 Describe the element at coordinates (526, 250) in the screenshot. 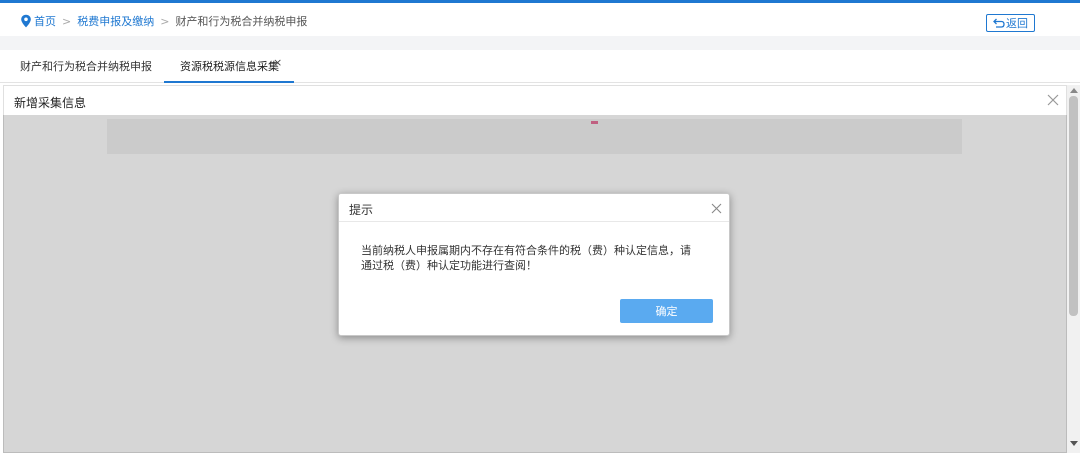

I see `dialog-message-line: 当前纳税人申报属期内不存在有符合条件的税（费）种认定信息，请` at that location.